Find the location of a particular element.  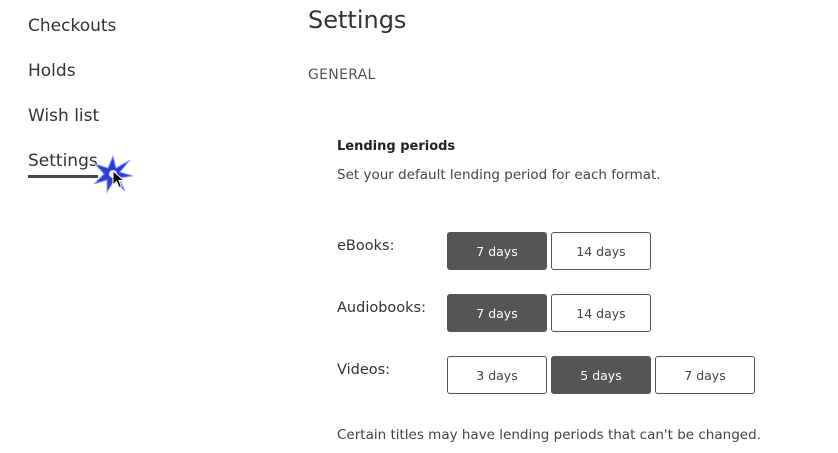

audiobooks-7-days-button: 7 days is located at coordinates (497, 313).